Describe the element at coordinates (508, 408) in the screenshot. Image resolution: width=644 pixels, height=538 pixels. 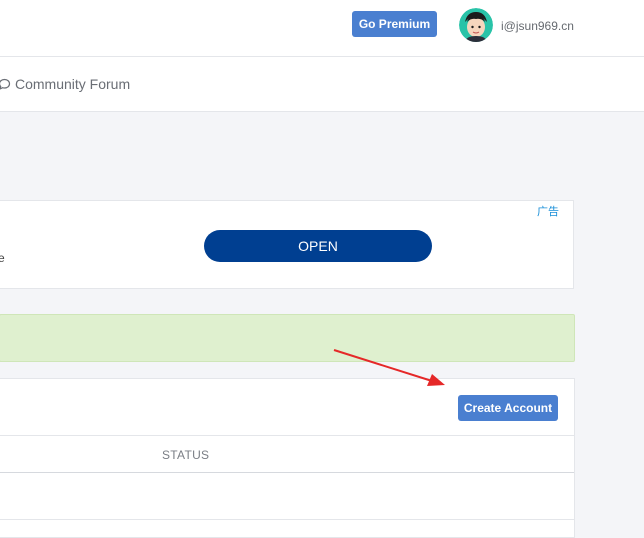
I see `create-account-button: Create Account` at that location.